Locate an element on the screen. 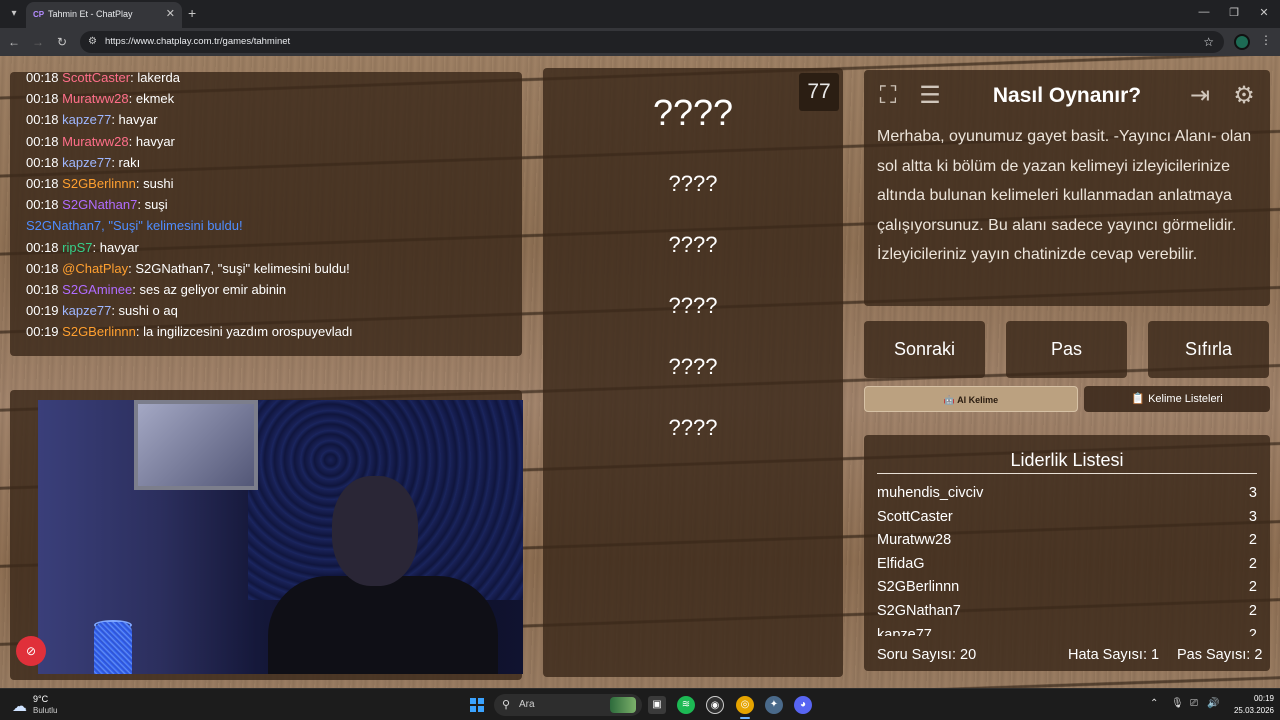  webcam-person-body is located at coordinates (383, 625).